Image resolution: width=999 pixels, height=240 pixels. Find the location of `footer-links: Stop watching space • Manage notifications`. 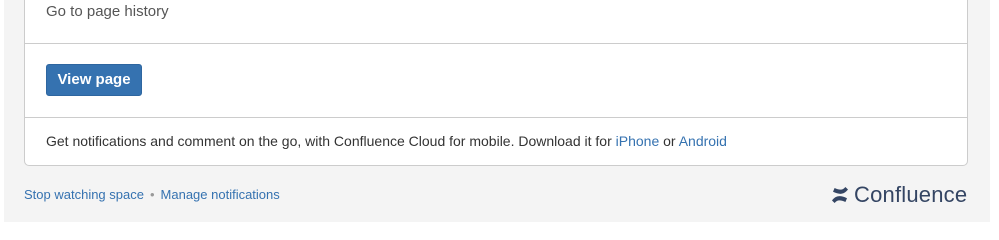

footer-links: Stop watching space • Manage notifications is located at coordinates (152, 194).